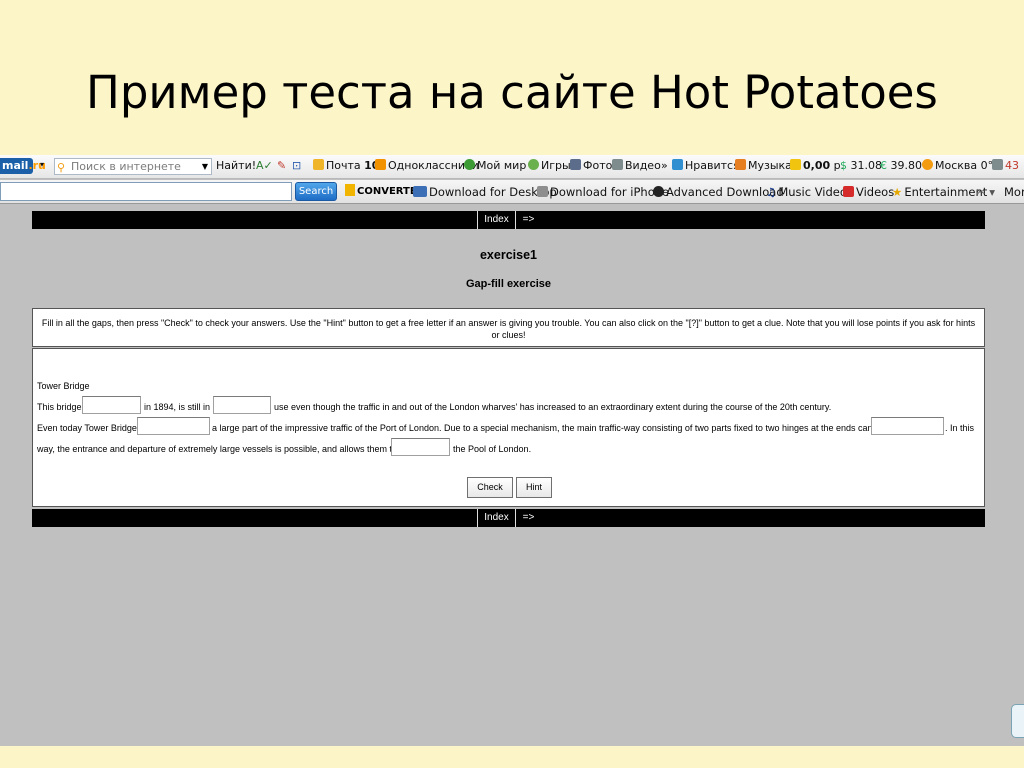  What do you see at coordinates (490, 487) in the screenshot?
I see `check-button: Check` at bounding box center [490, 487].